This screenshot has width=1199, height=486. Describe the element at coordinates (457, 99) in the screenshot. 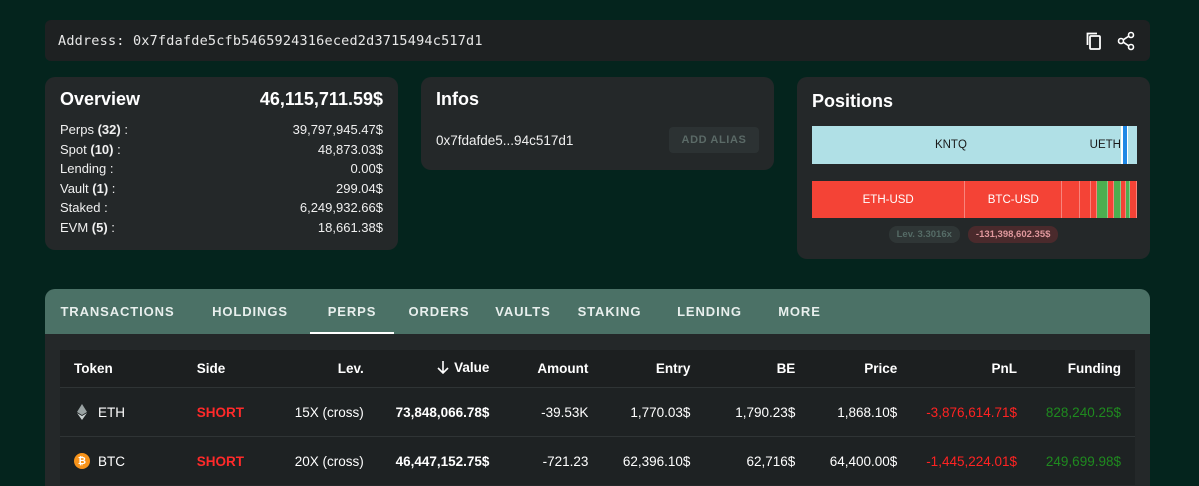

I see `infos-title: Infos` at that location.